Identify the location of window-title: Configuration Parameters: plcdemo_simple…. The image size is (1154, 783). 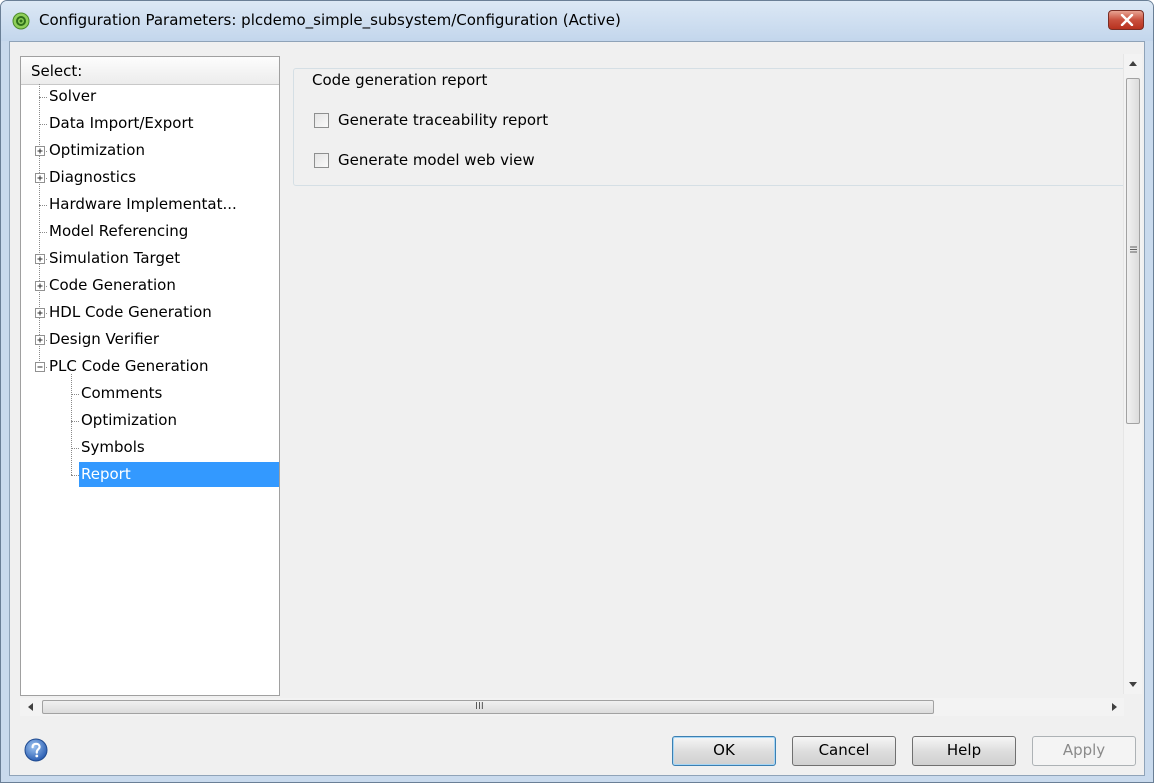
(330, 20).